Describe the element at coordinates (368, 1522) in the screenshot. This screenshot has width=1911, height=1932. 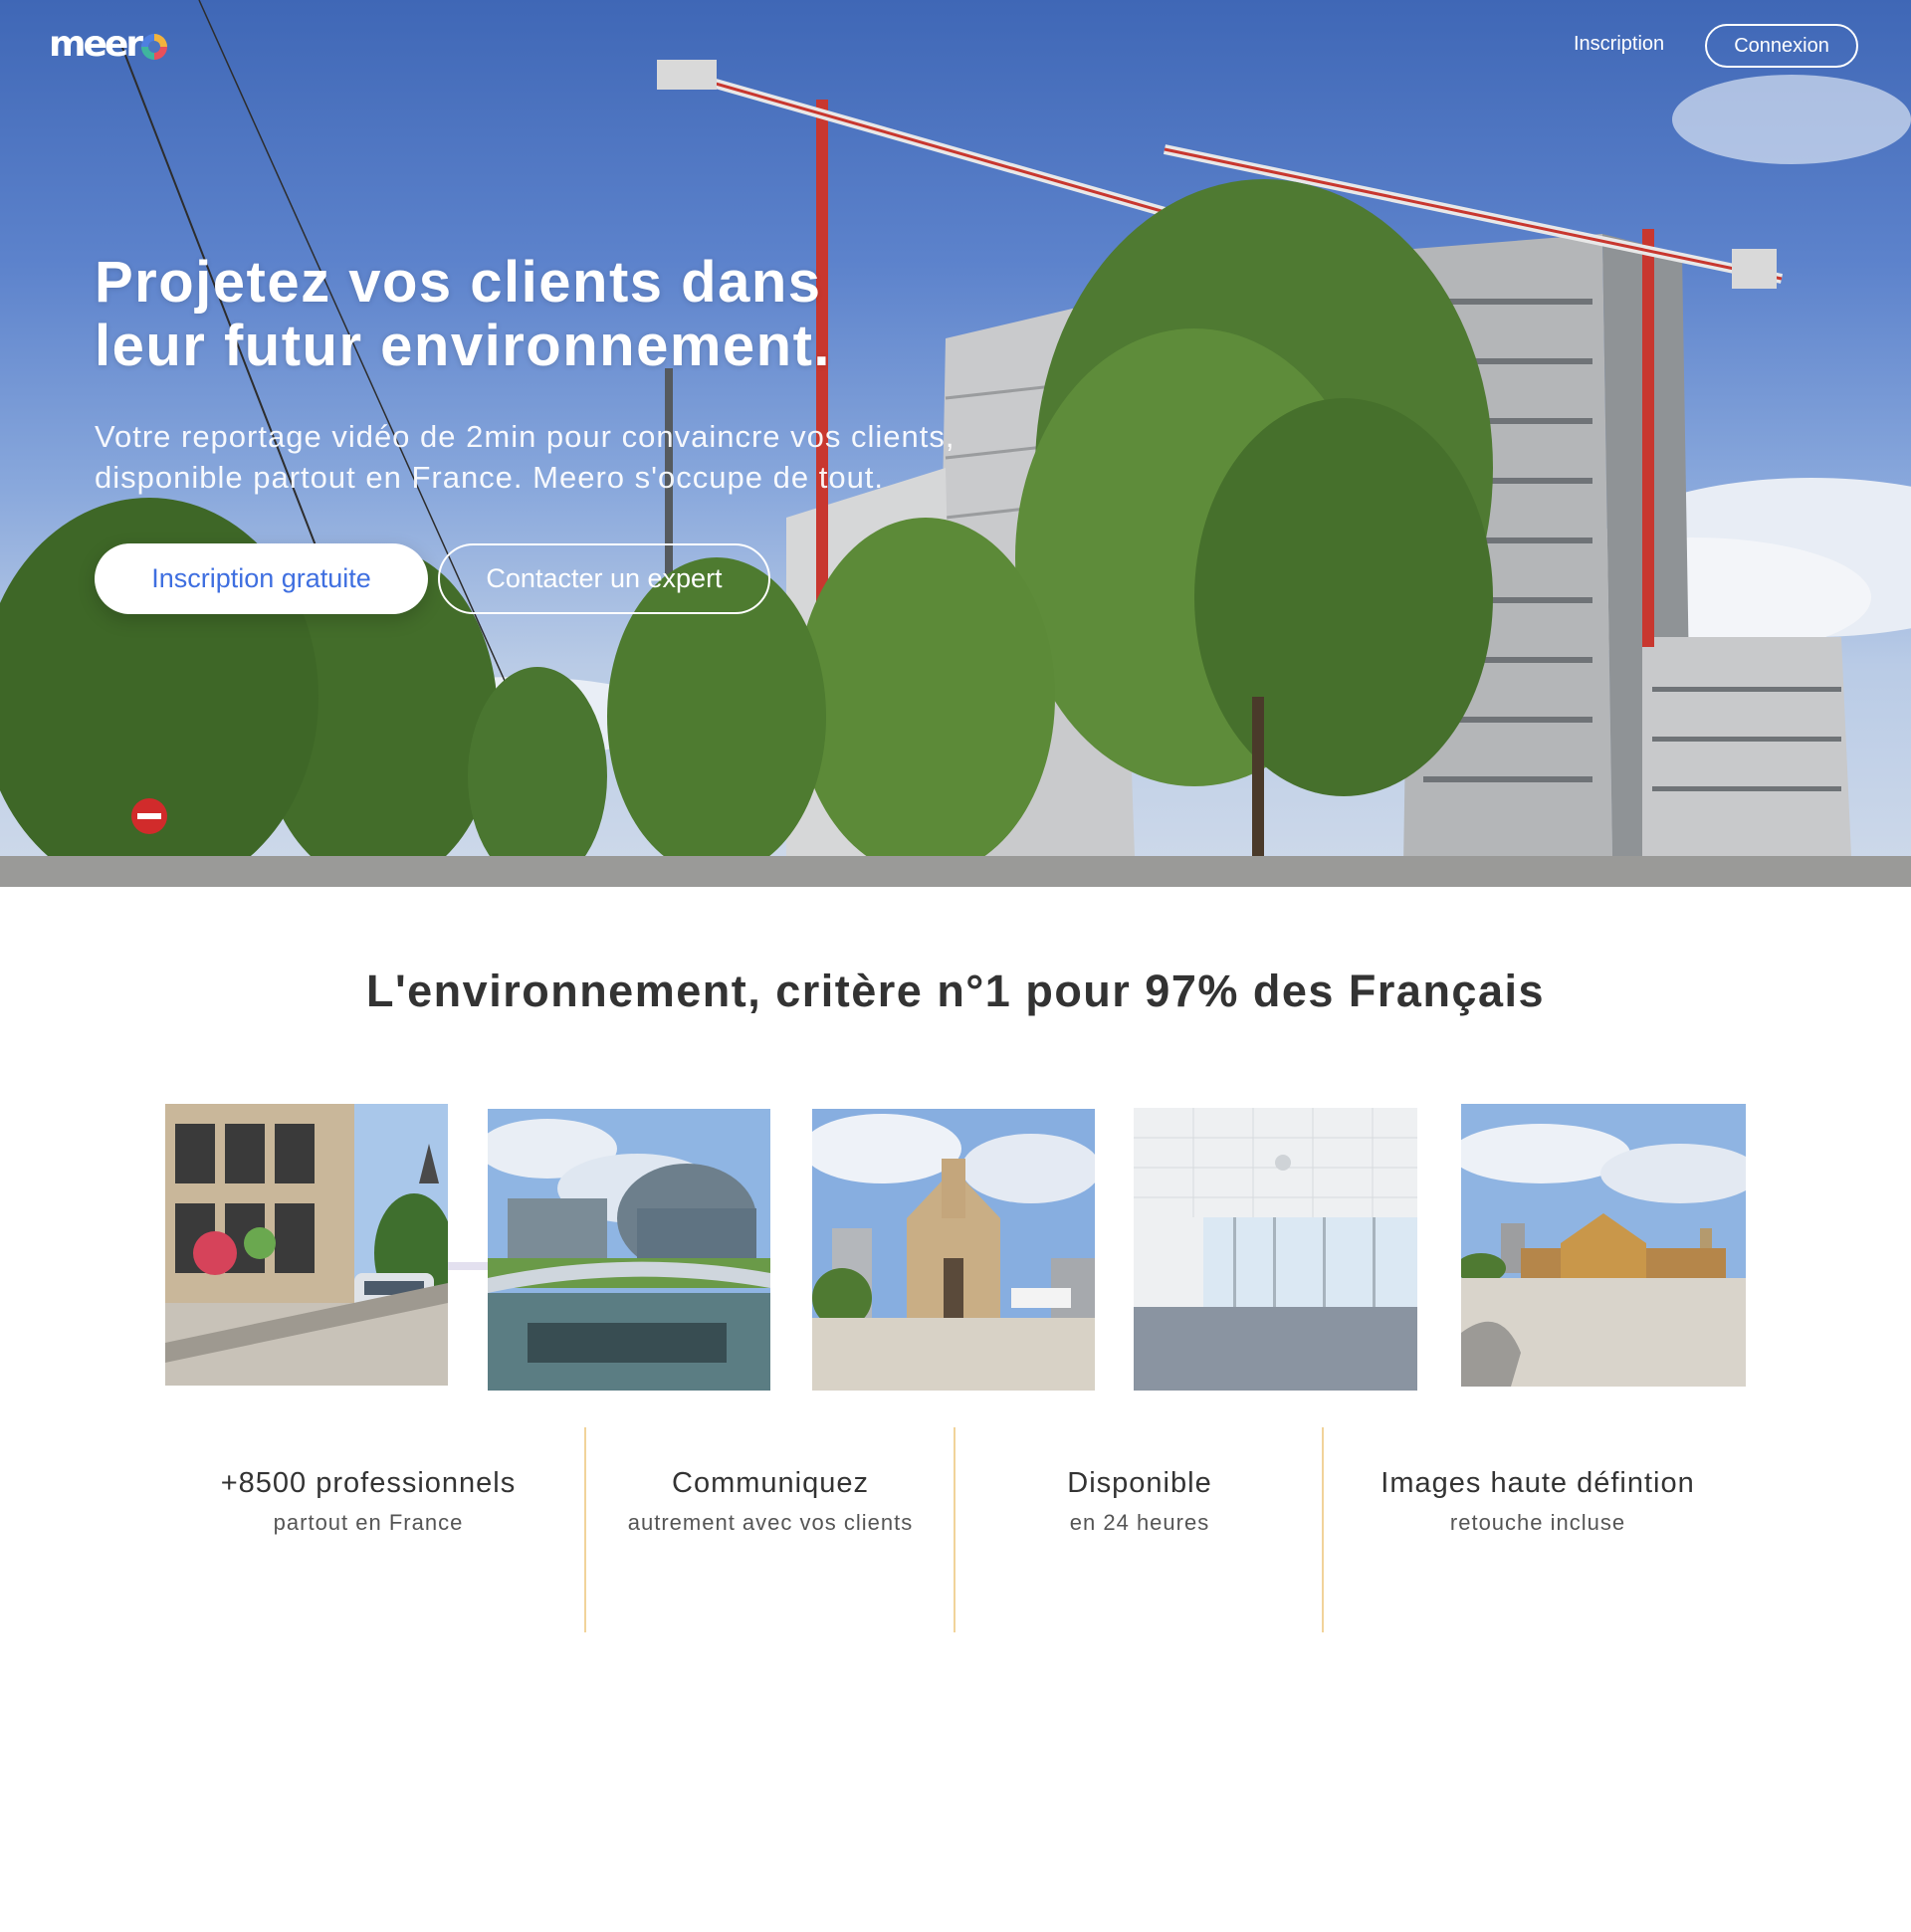
I see `feature-subtitle: partout en France` at that location.